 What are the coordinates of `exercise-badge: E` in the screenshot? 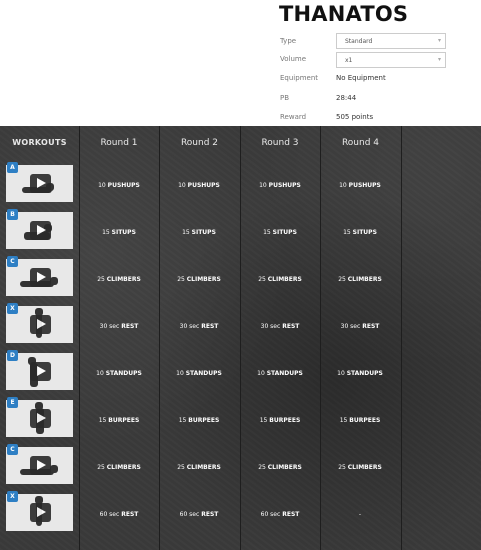 It's located at (12, 402).